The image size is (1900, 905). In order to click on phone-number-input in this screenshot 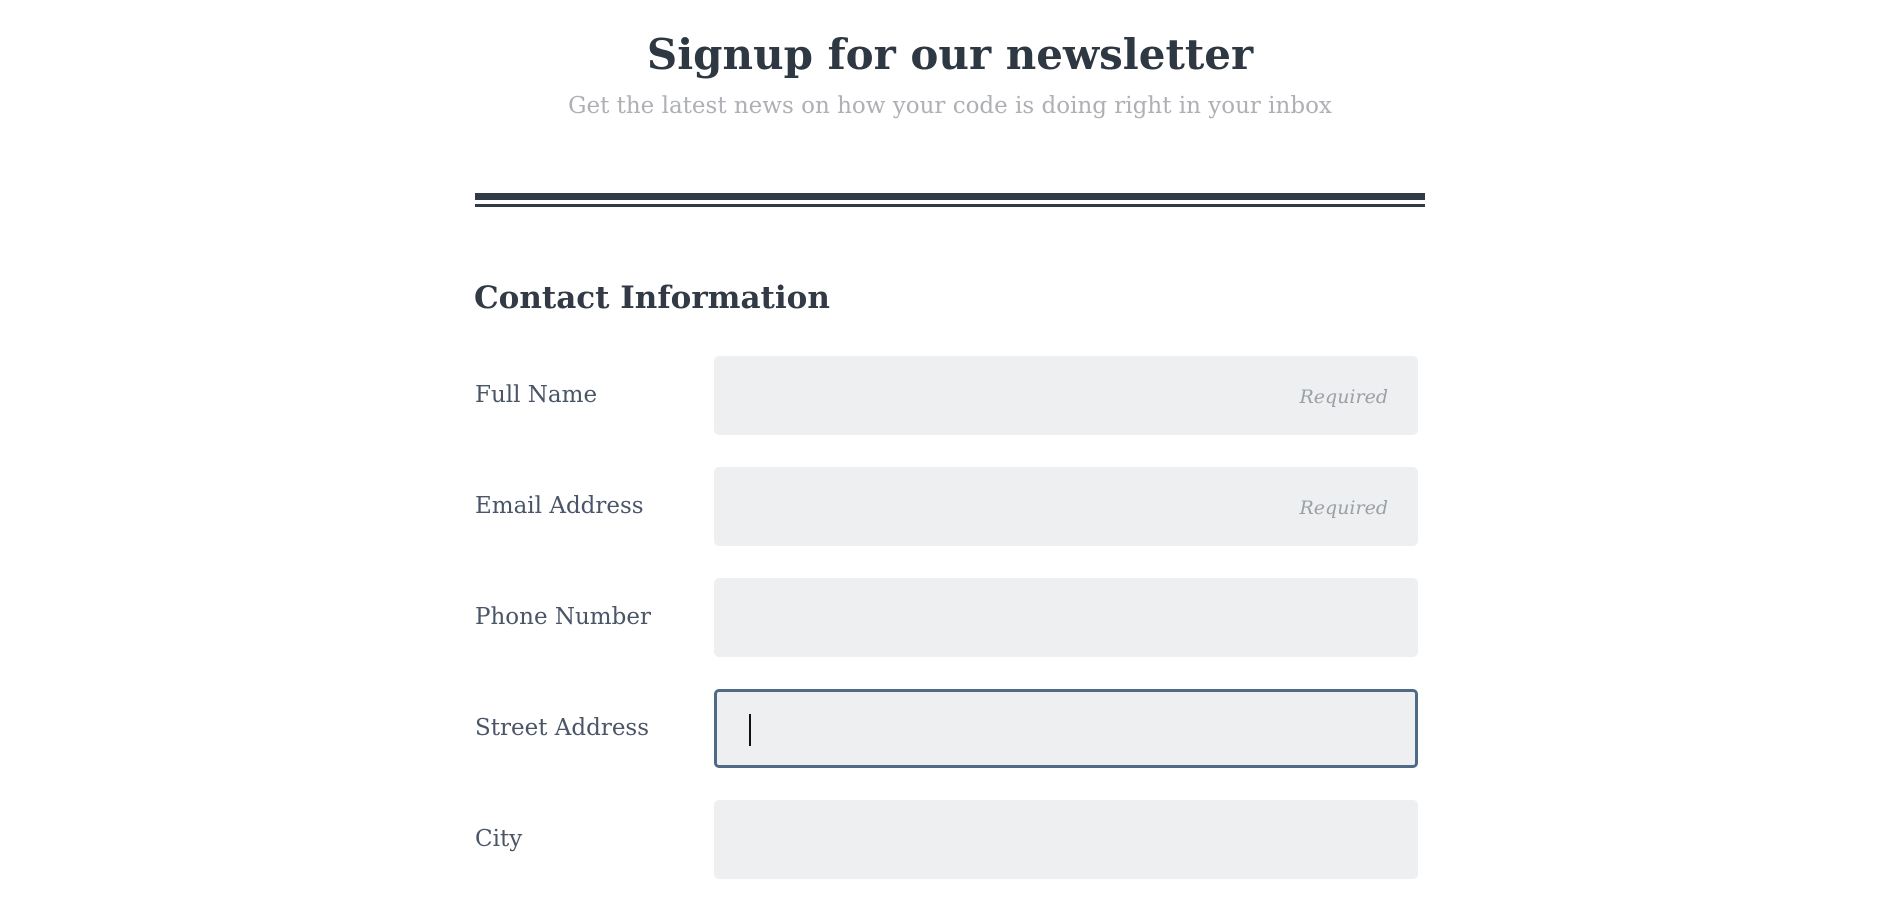, I will do `click(1066, 617)`.